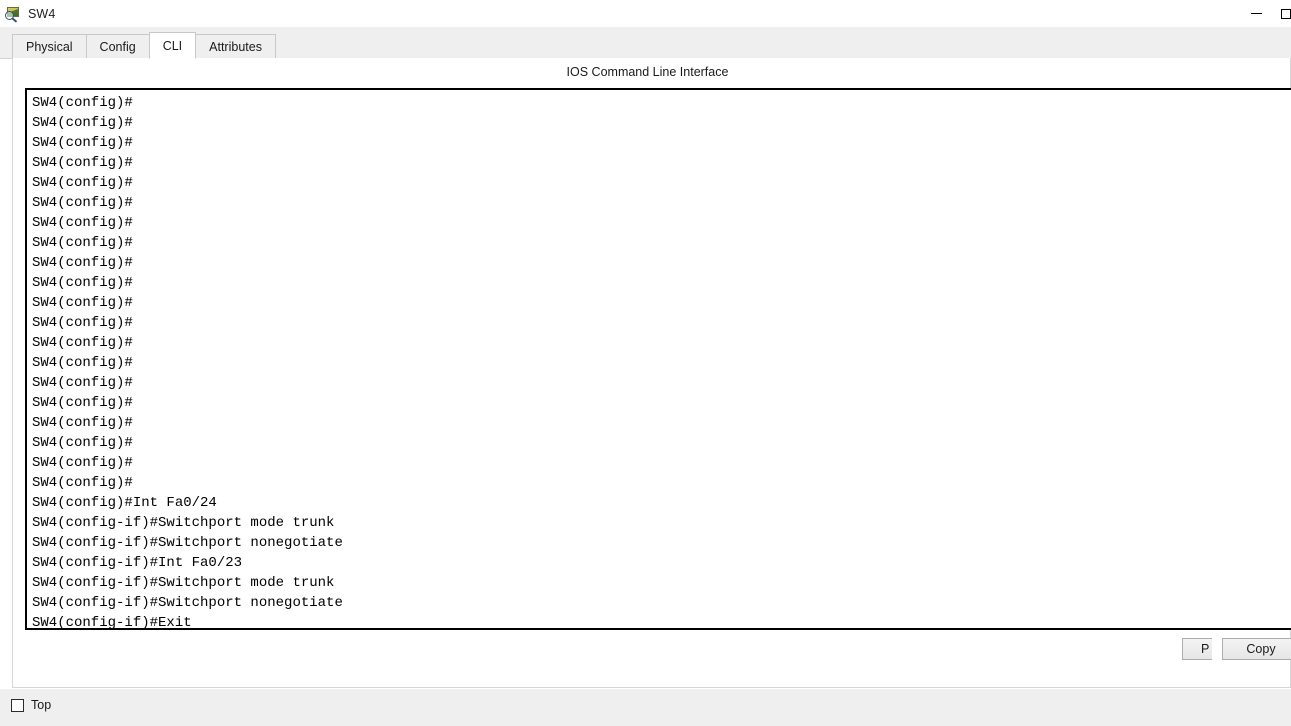  I want to click on top-checkbox-row: Top, so click(31, 705).